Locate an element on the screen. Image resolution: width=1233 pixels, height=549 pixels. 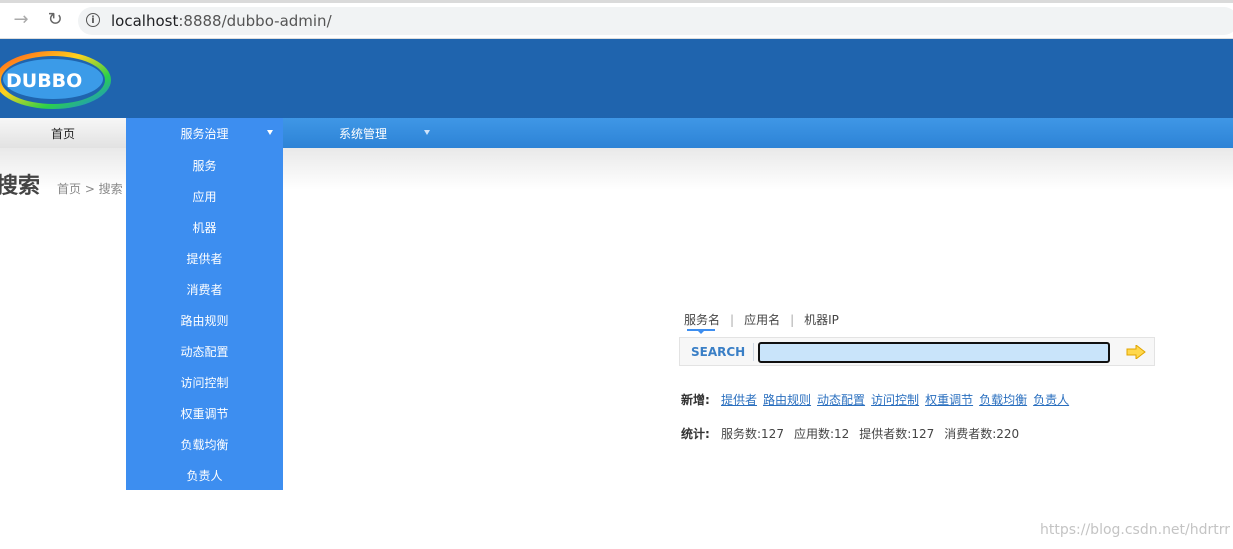
add-route-rule-link: 路由规则 is located at coordinates (787, 400).